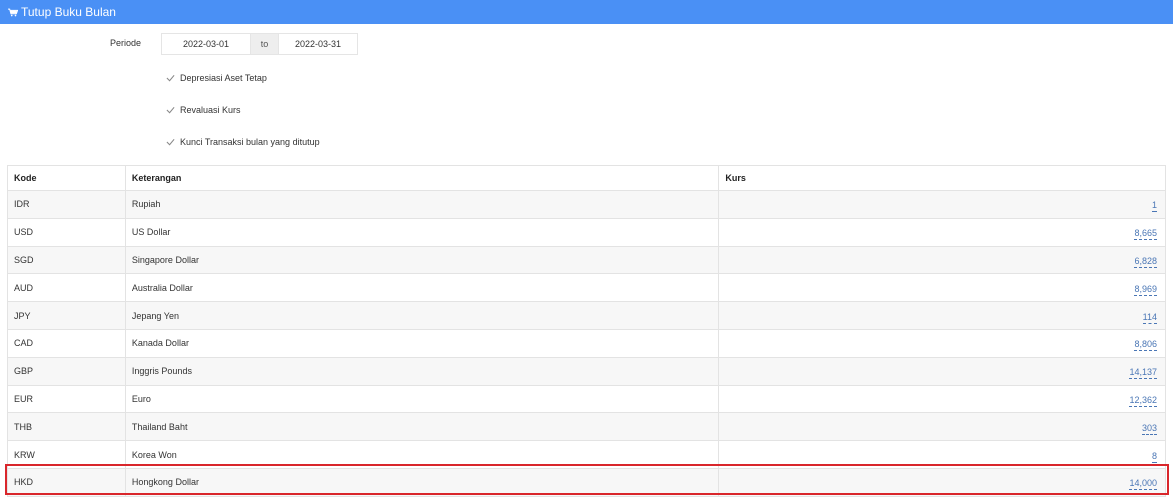 This screenshot has height=498, width=1173. I want to click on cell-keterangan: Singapore Dollar, so click(422, 260).